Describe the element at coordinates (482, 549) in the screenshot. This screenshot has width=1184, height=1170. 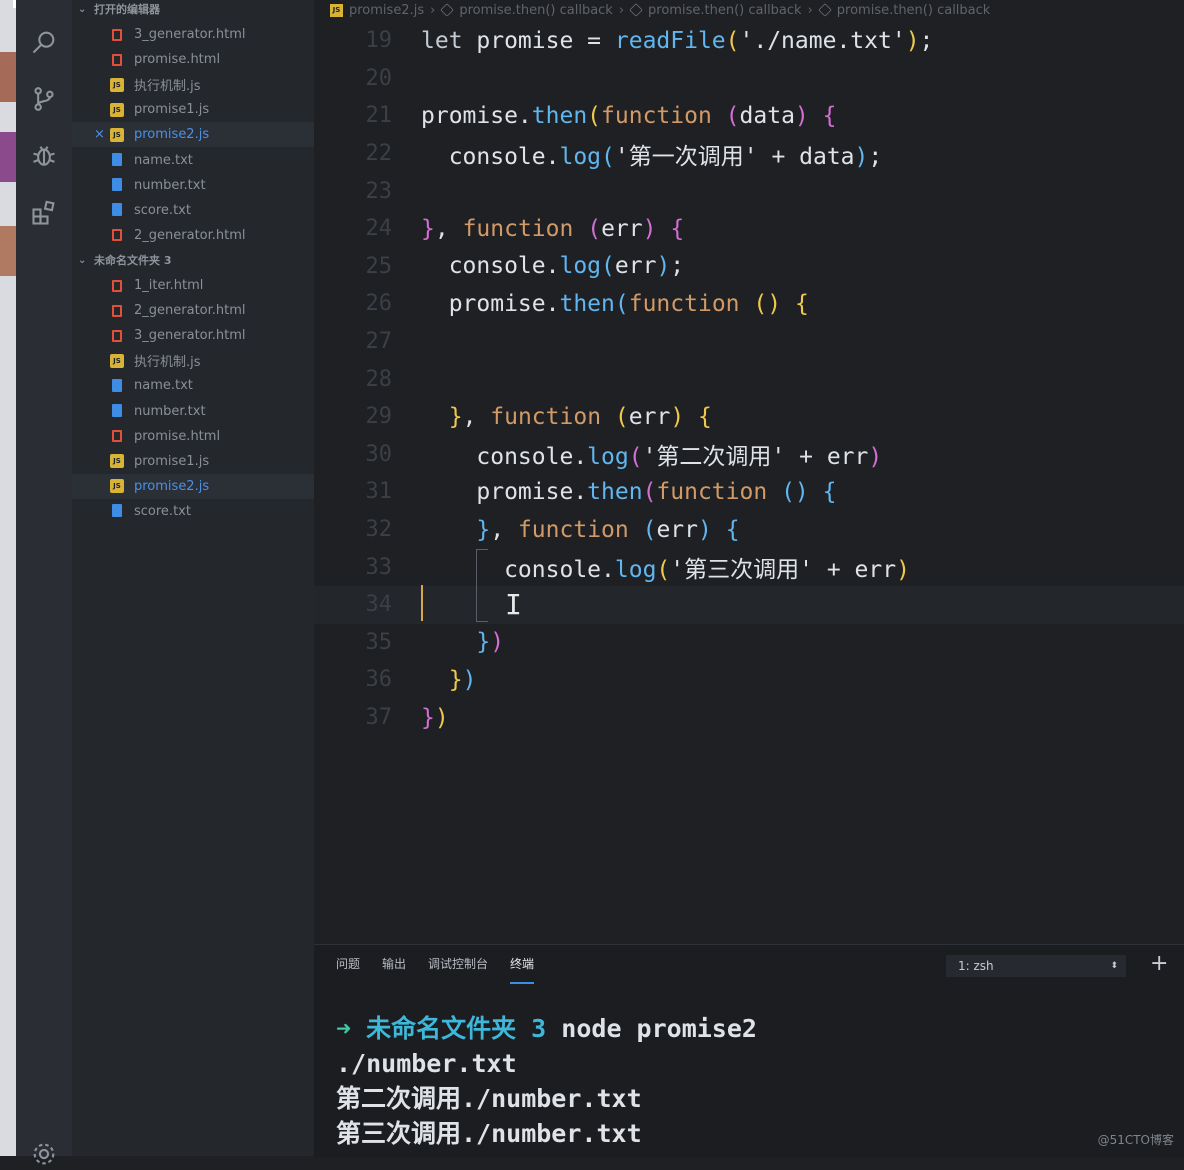
I see `bracket-guide` at that location.